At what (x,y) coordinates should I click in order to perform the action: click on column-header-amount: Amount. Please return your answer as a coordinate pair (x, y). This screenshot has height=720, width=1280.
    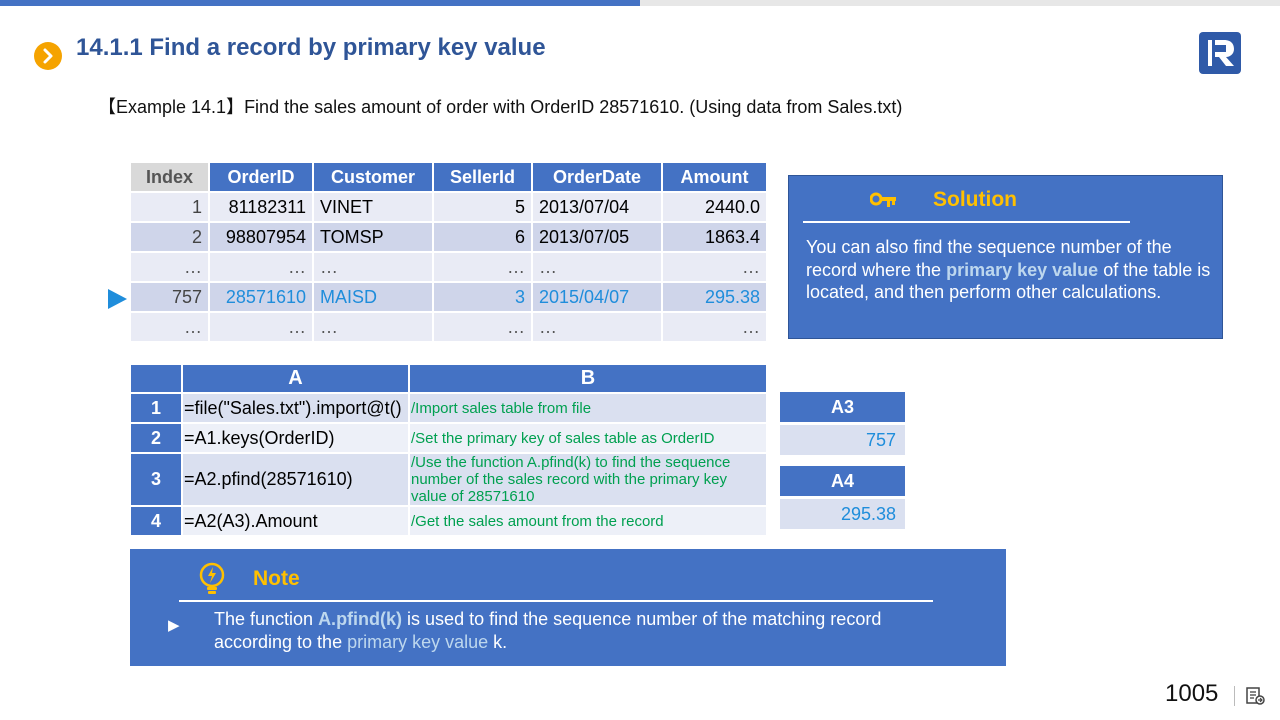
    Looking at the image, I should click on (714, 177).